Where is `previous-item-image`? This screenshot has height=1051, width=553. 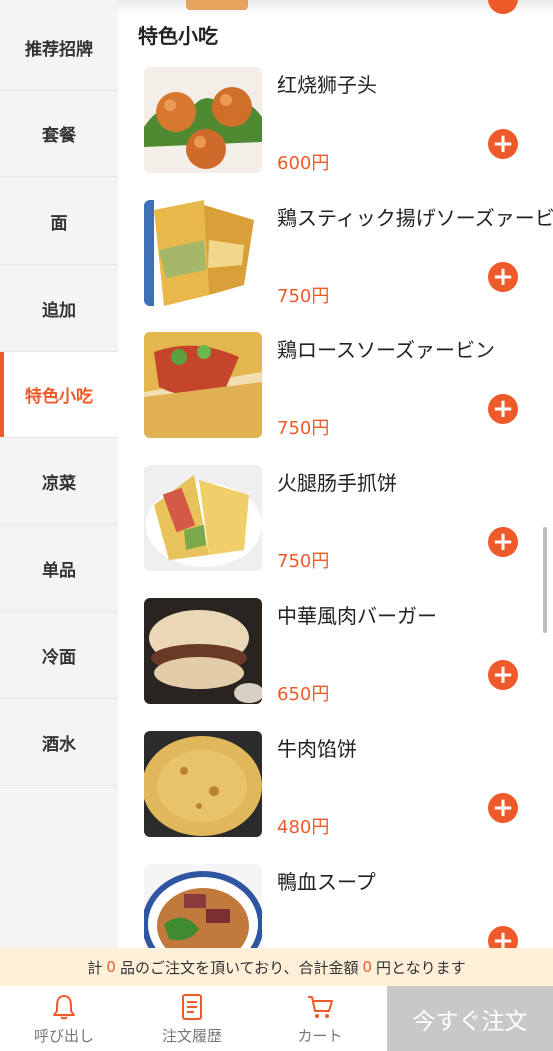
previous-item-image is located at coordinates (217, 5).